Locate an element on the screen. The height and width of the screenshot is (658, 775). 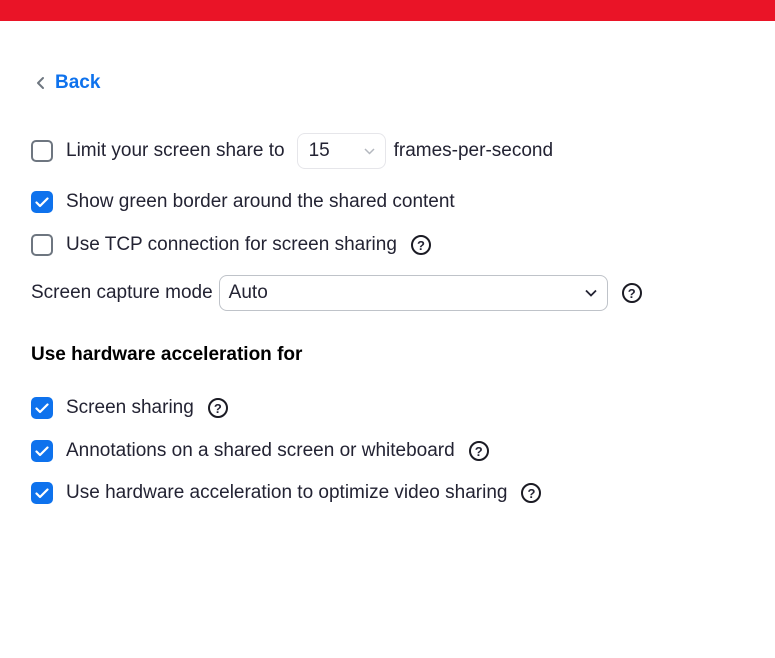
fps-select: 15 is located at coordinates (341, 151).